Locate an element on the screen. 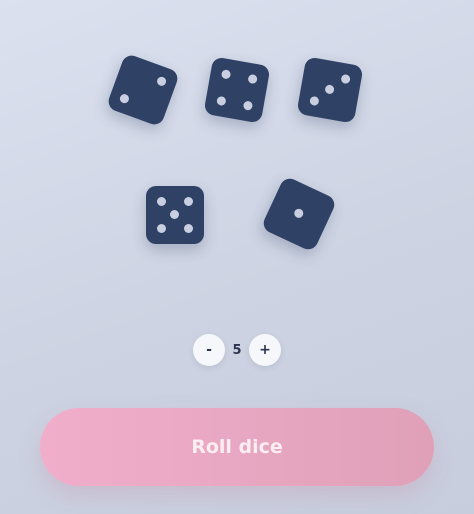 The image size is (474, 514). dice-count-stepper: - 5 + is located at coordinates (237, 351).